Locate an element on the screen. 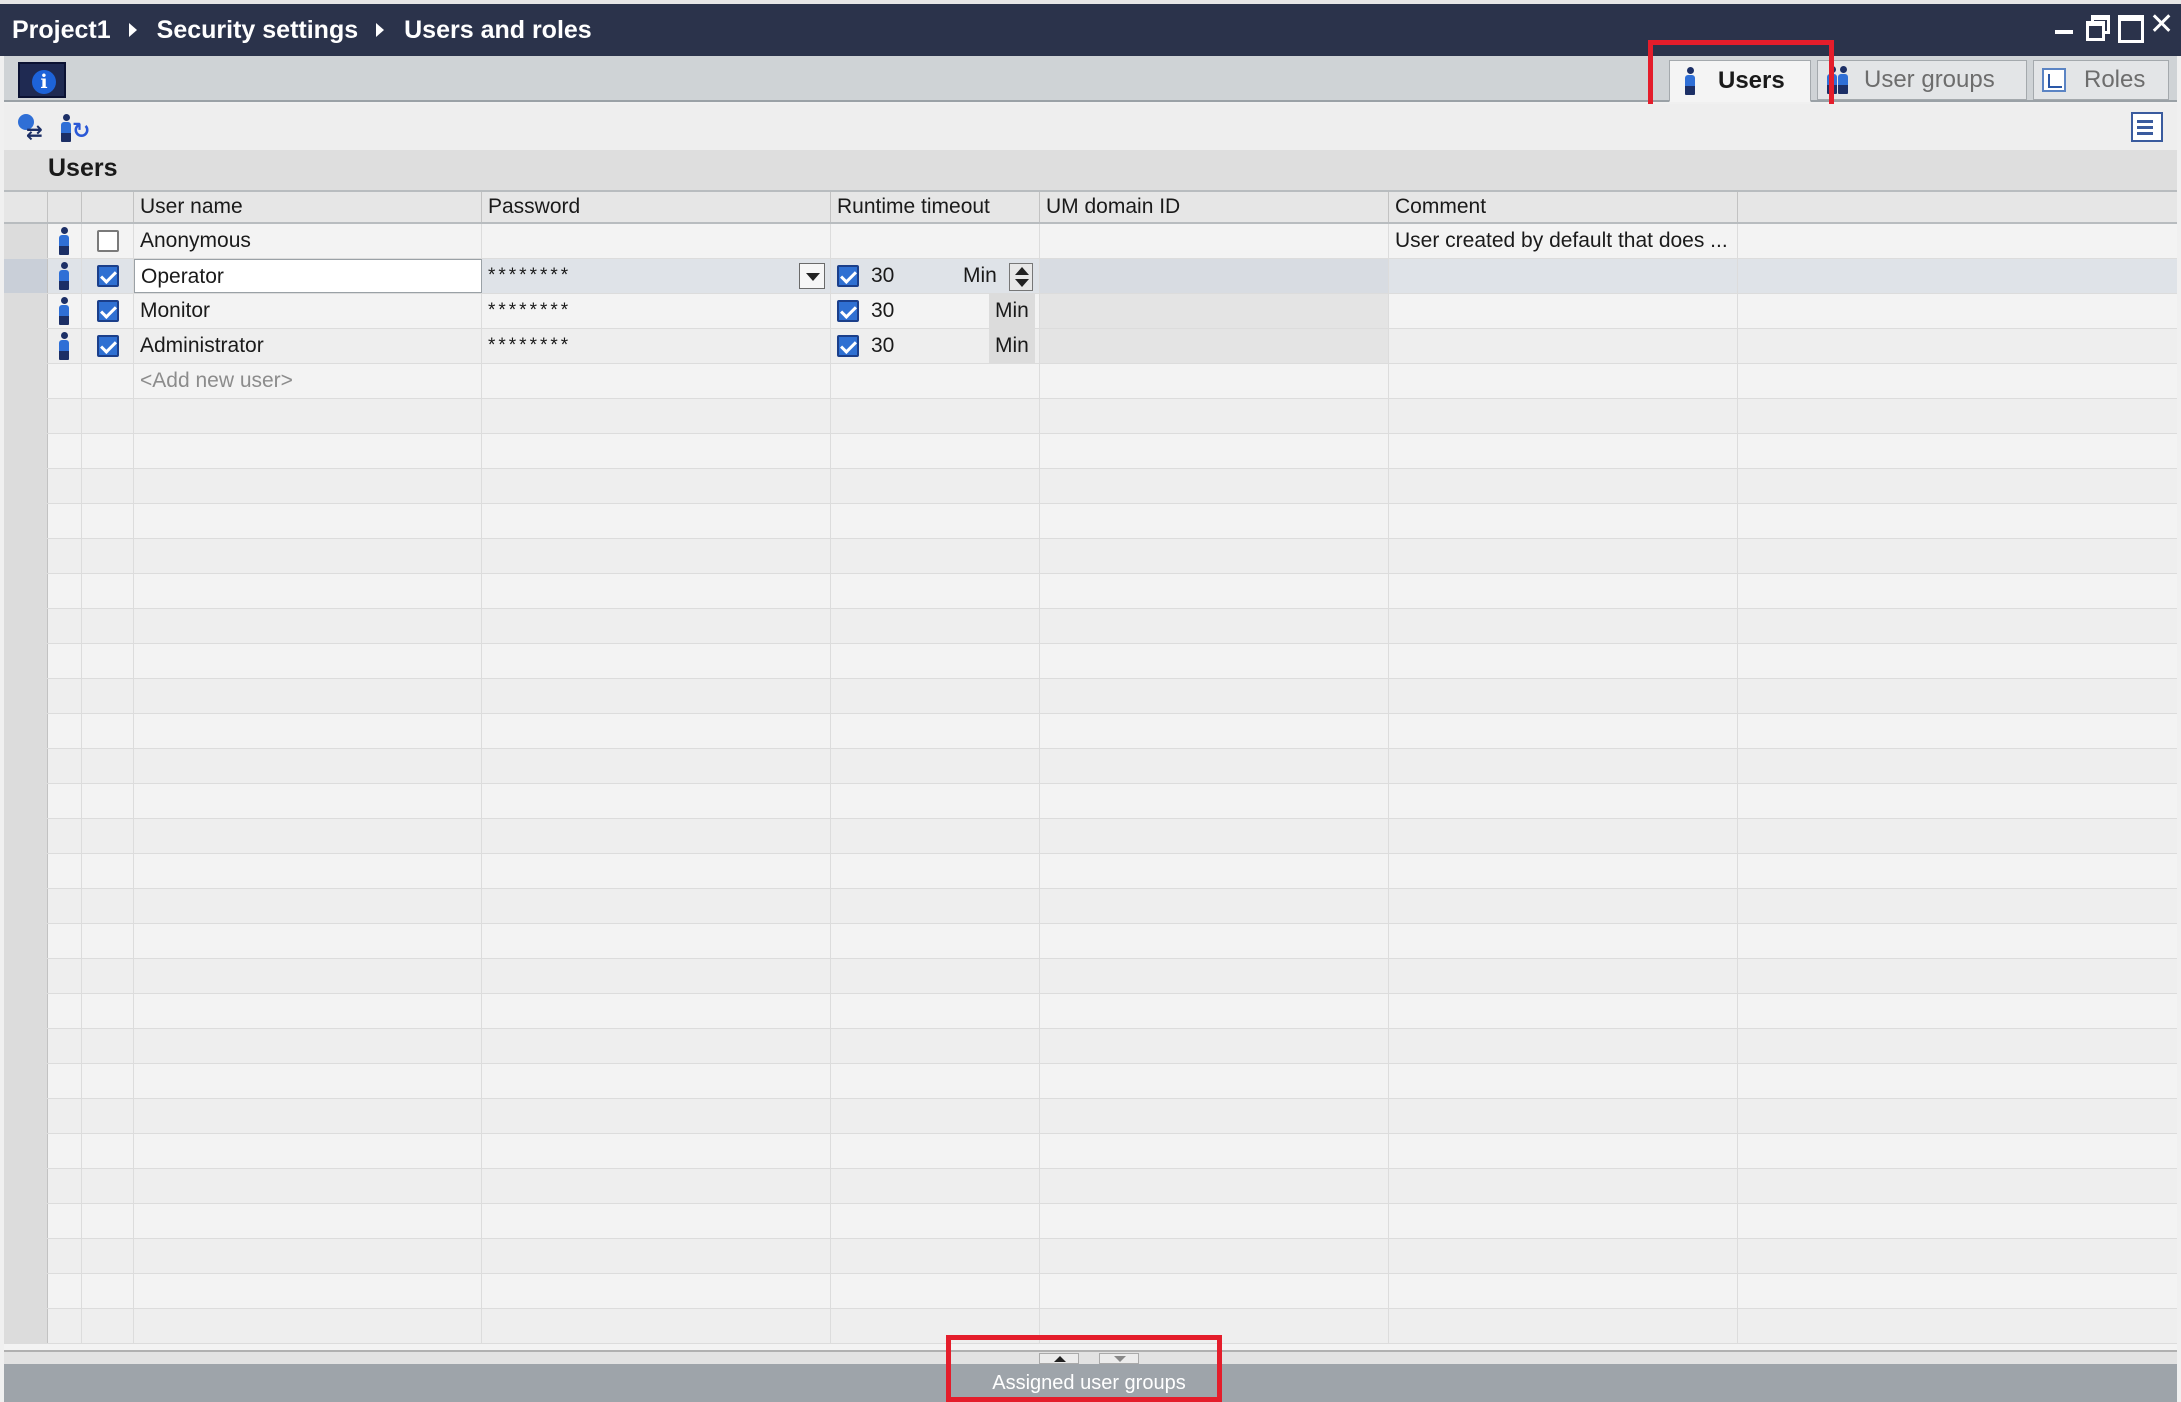 Image resolution: width=2181 pixels, height=1402 pixels. table-row: <Add new user> is located at coordinates (1090, 381).